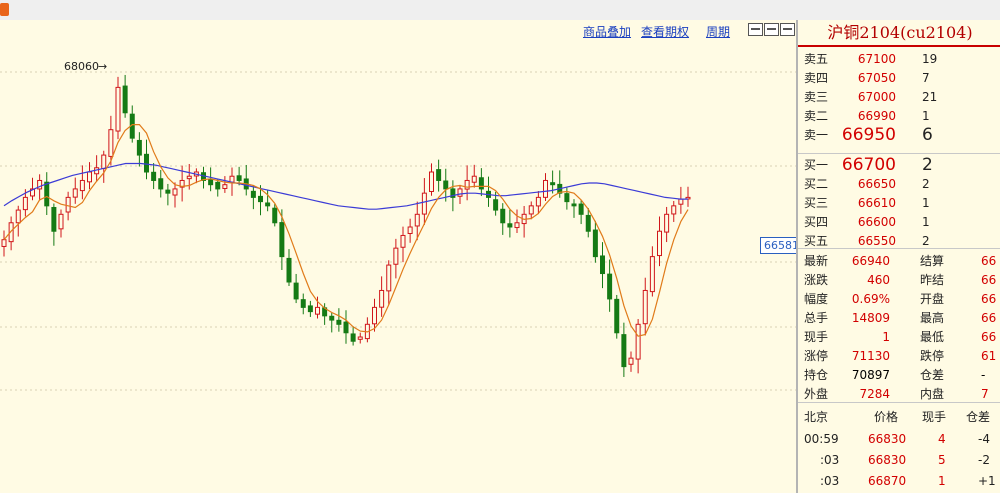  Describe the element at coordinates (816, 417) in the screenshot. I see `ticks-header-time: 北京` at that location.